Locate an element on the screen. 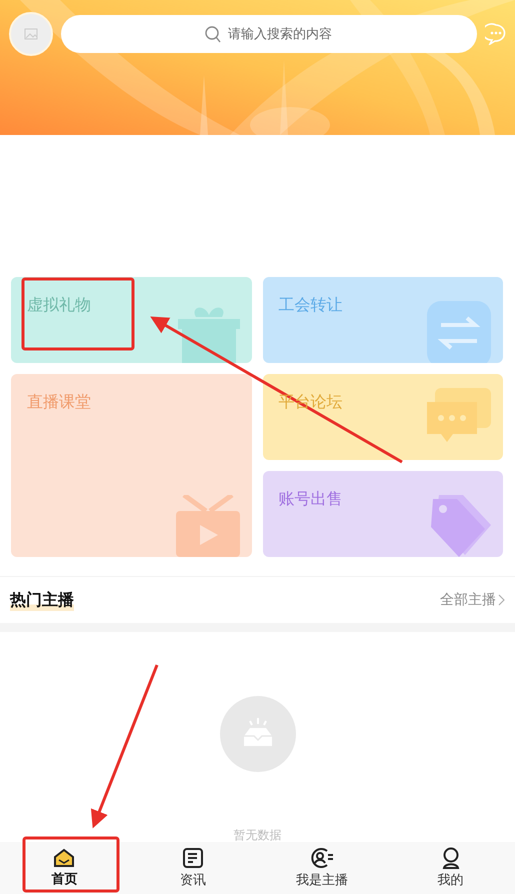 Image resolution: width=515 pixels, height=894 pixels. card-title: 虚拟礼物 is located at coordinates (59, 305).